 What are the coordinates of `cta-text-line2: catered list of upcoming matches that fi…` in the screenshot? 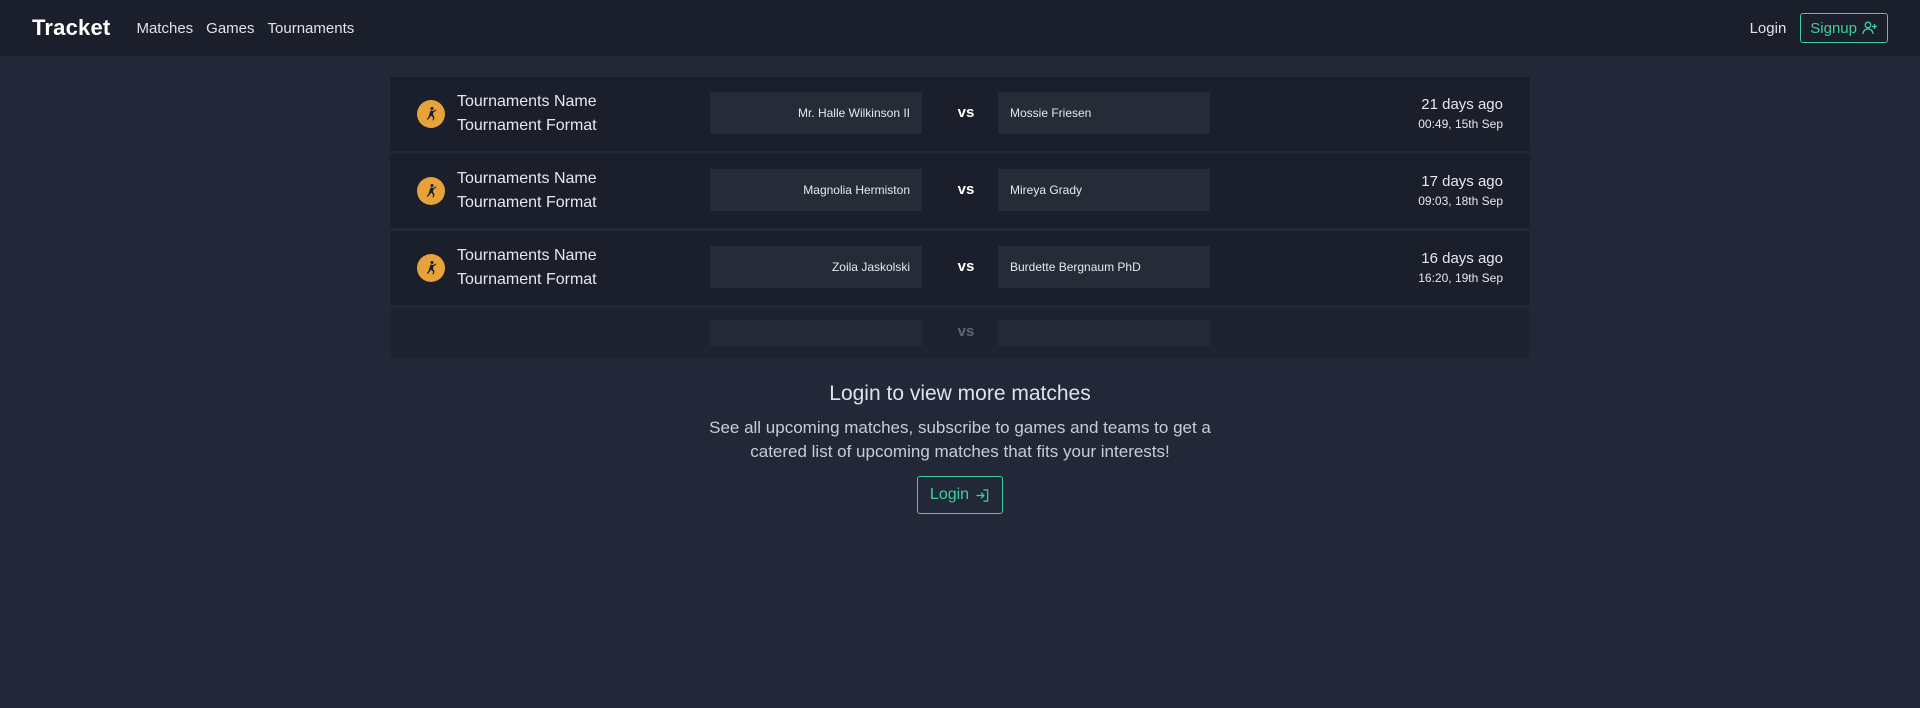 It's located at (960, 451).